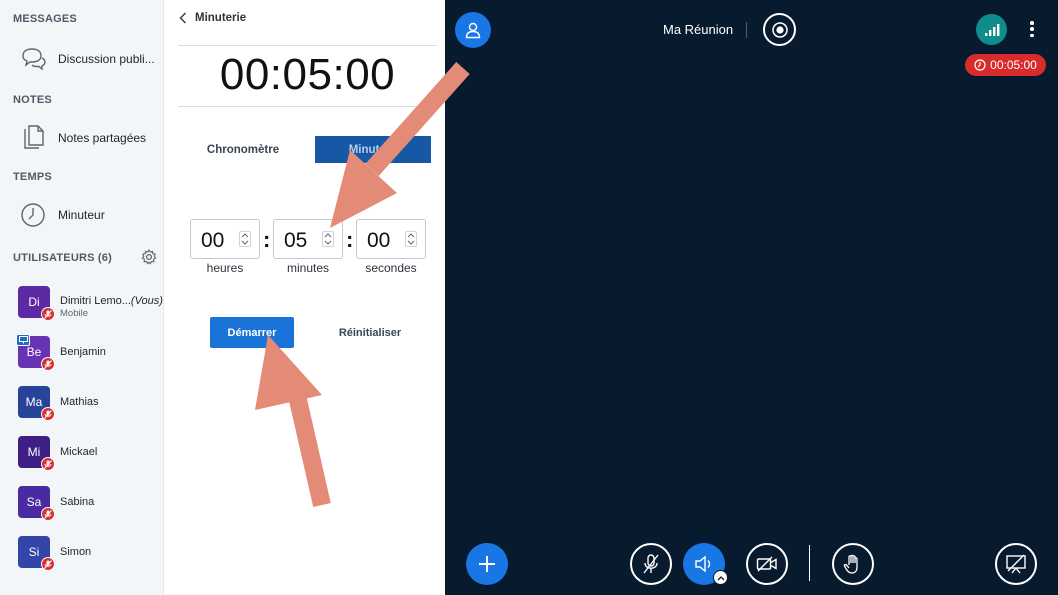  What do you see at coordinates (703, 564) in the screenshot?
I see `speaker-icon` at bounding box center [703, 564].